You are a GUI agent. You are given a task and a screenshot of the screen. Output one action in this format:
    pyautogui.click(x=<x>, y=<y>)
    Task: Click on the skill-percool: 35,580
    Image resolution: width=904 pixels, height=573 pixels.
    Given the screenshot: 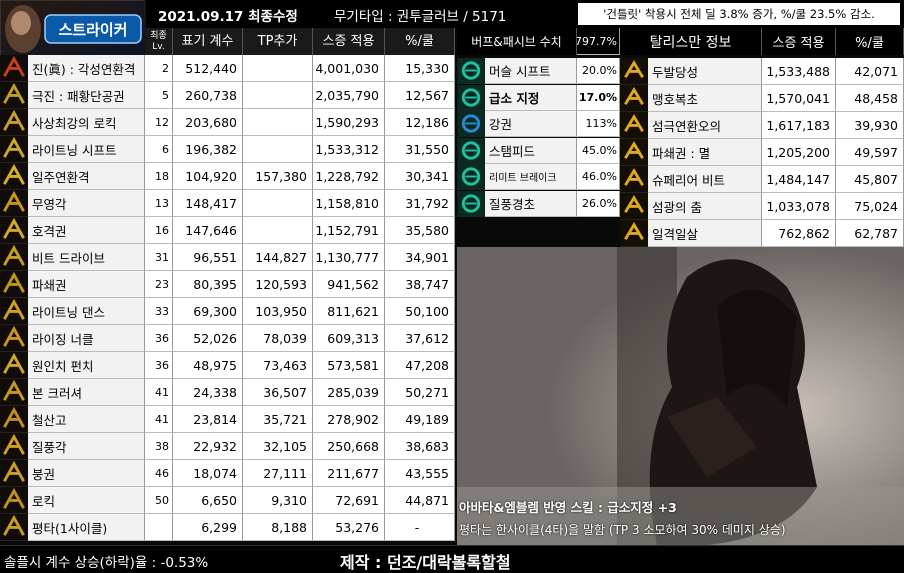 What is the action you would take?
    pyautogui.click(x=420, y=230)
    